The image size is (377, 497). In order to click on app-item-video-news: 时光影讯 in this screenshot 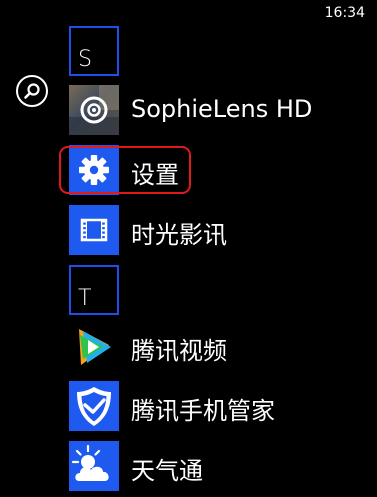, I will do `click(219, 230)`.